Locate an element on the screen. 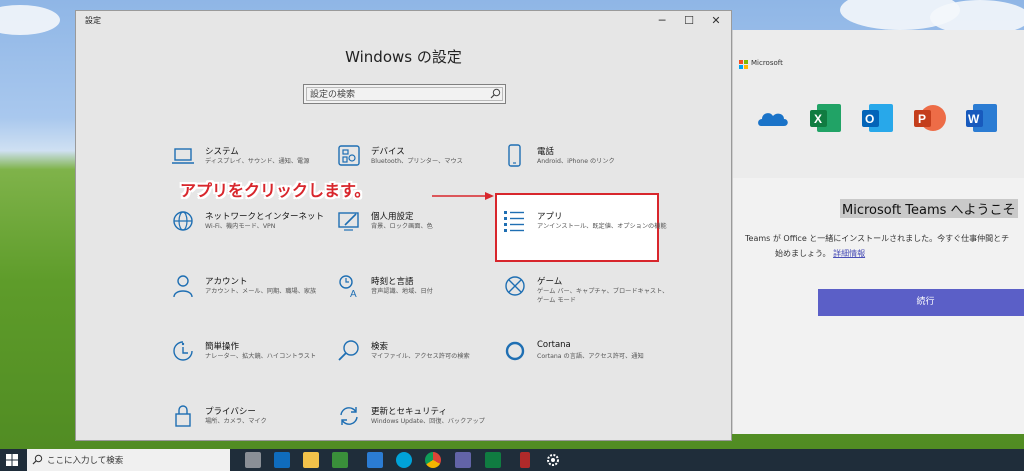  outlook-icon is located at coordinates (282, 460).